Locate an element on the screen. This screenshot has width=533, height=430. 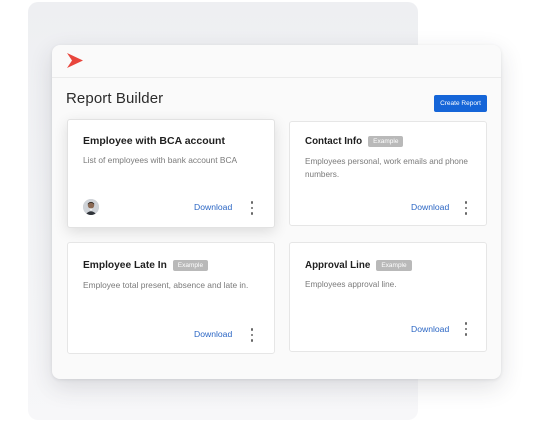
card-title: Contact Info is located at coordinates (334, 141).